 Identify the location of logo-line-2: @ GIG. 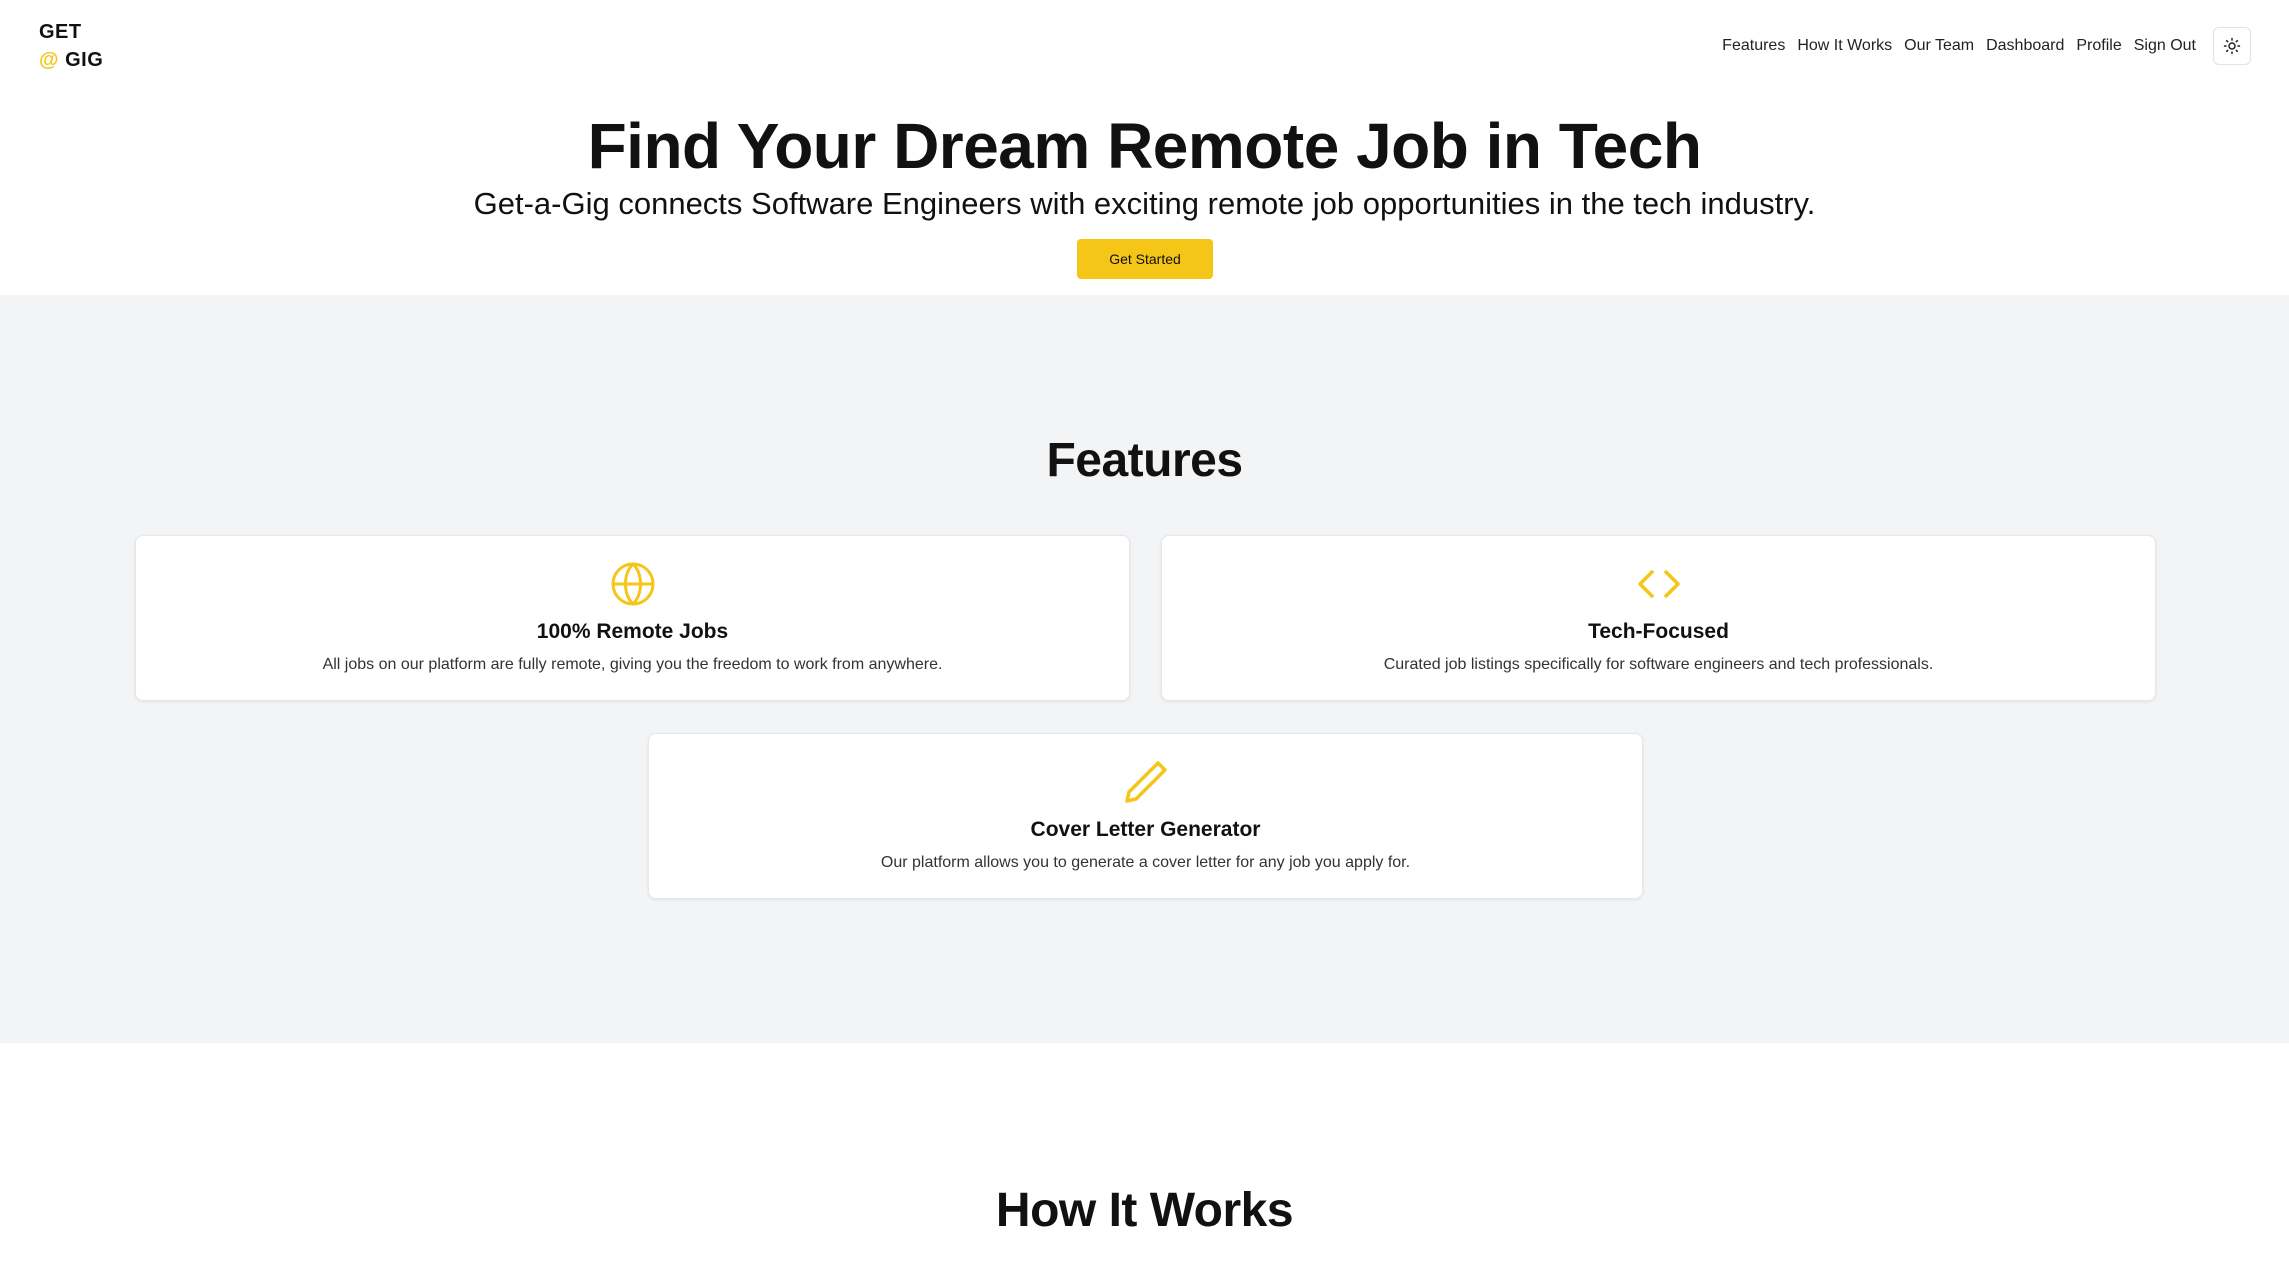
(71, 60).